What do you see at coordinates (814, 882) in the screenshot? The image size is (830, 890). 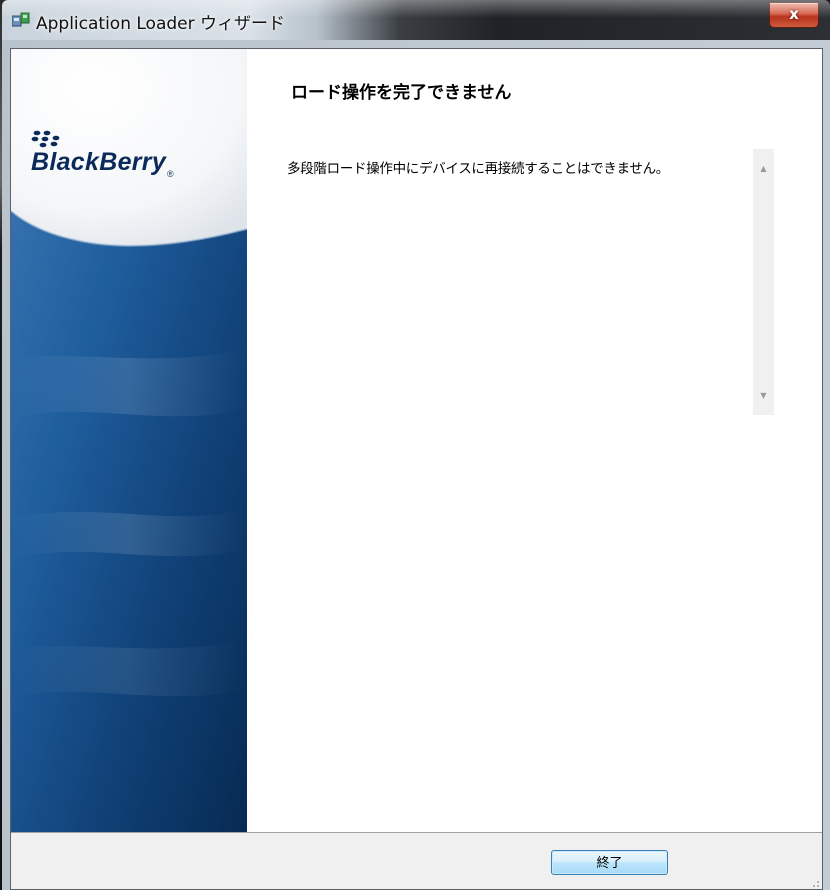 I see `resize-grip-icon` at bounding box center [814, 882].